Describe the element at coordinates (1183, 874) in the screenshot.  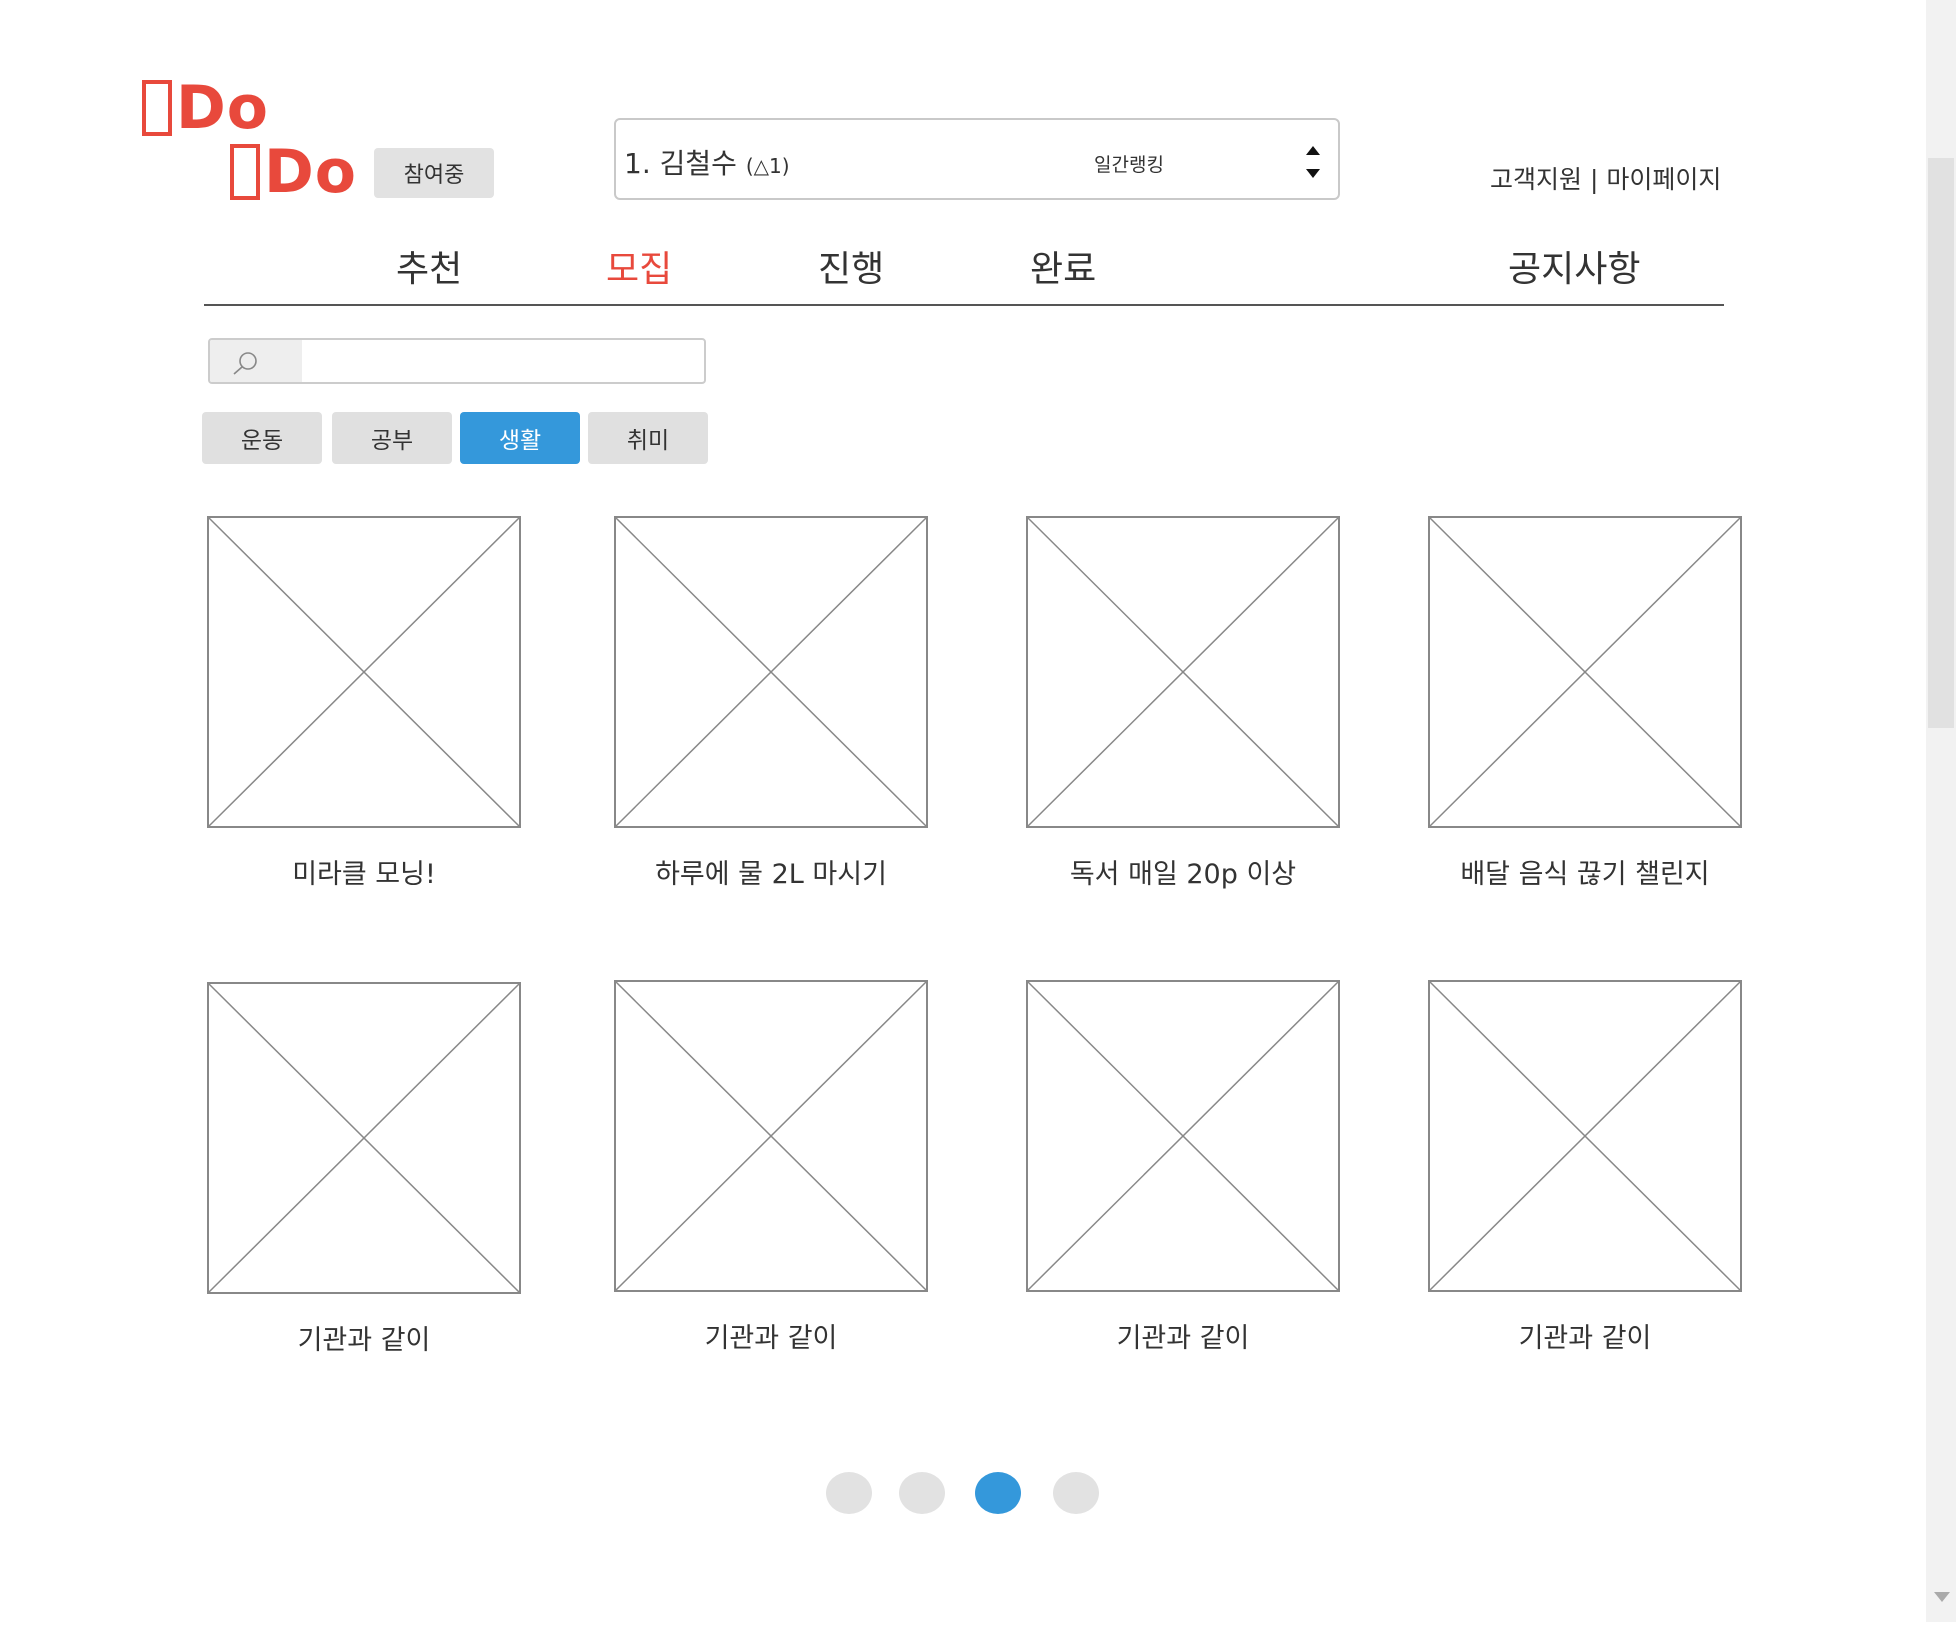
I see `card-title: 독서 매일 20p 이상` at that location.